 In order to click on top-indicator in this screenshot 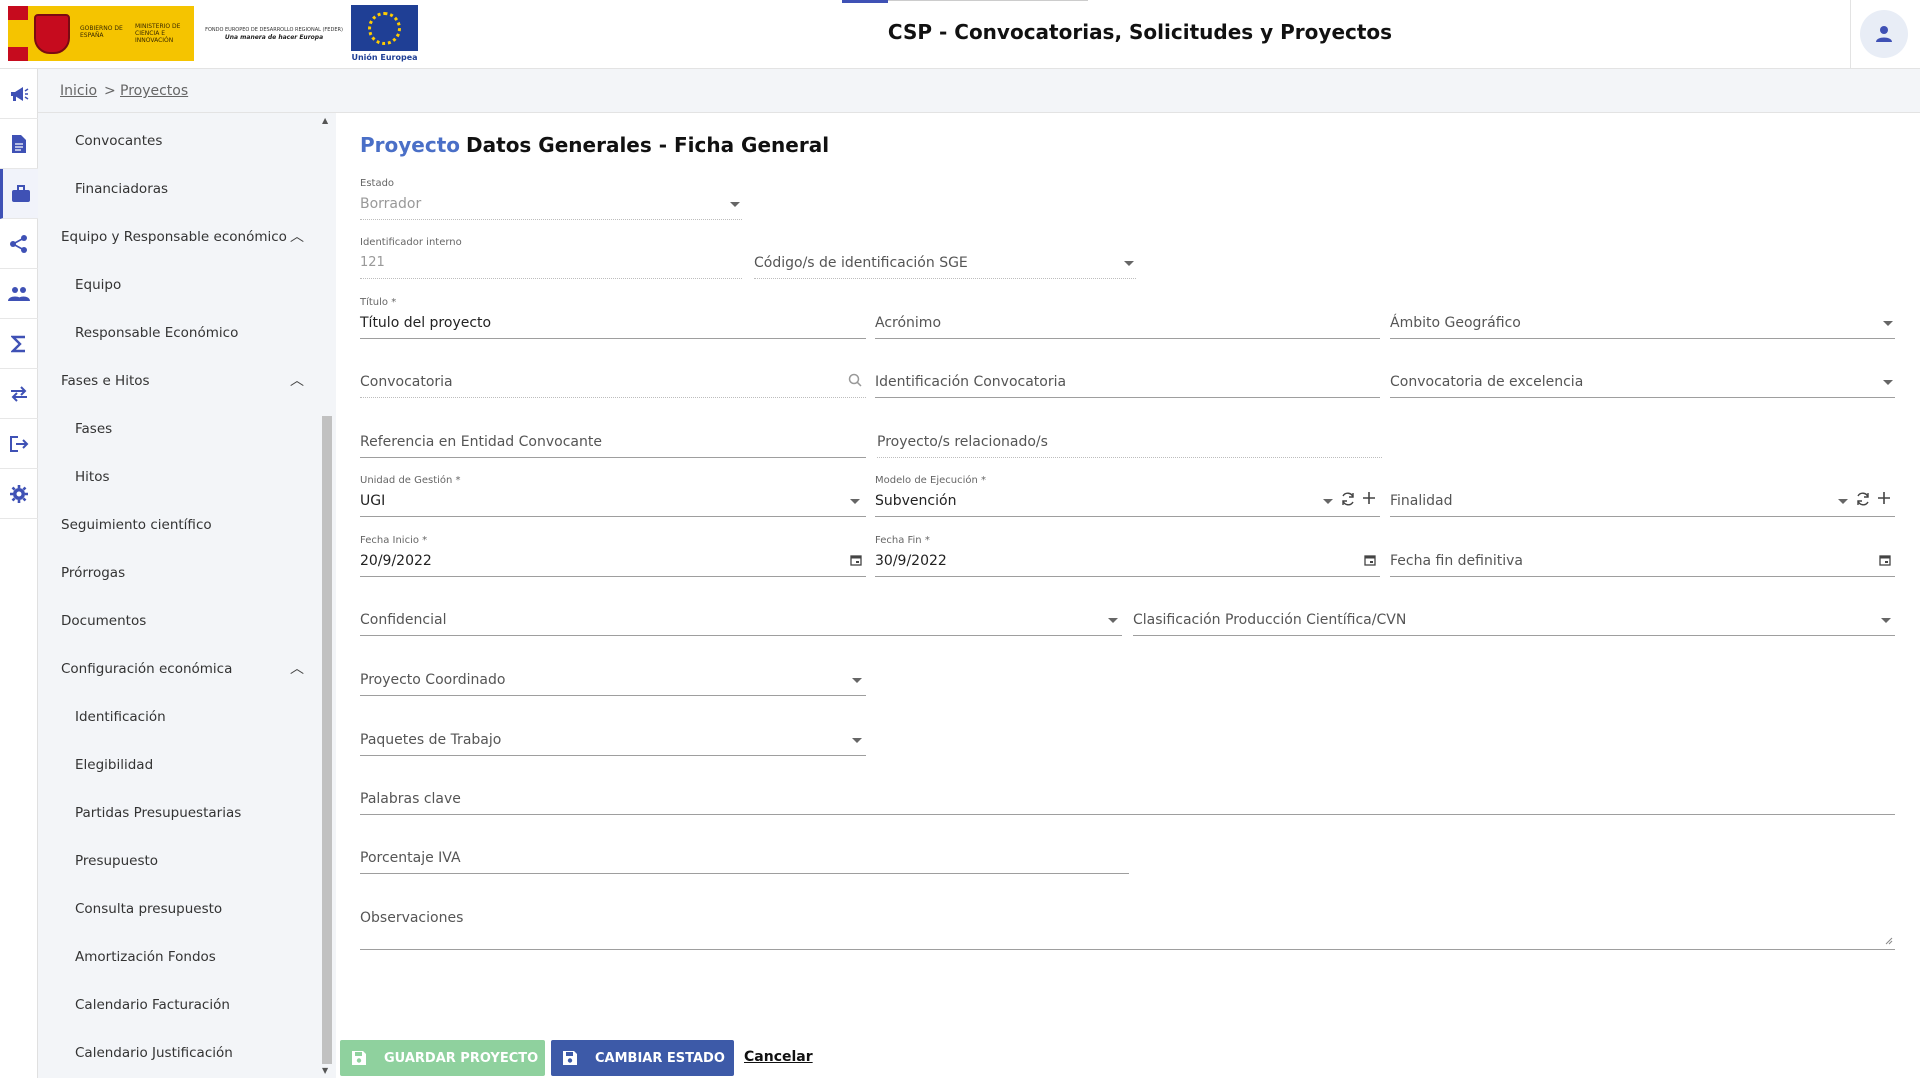, I will do `click(865, 1)`.